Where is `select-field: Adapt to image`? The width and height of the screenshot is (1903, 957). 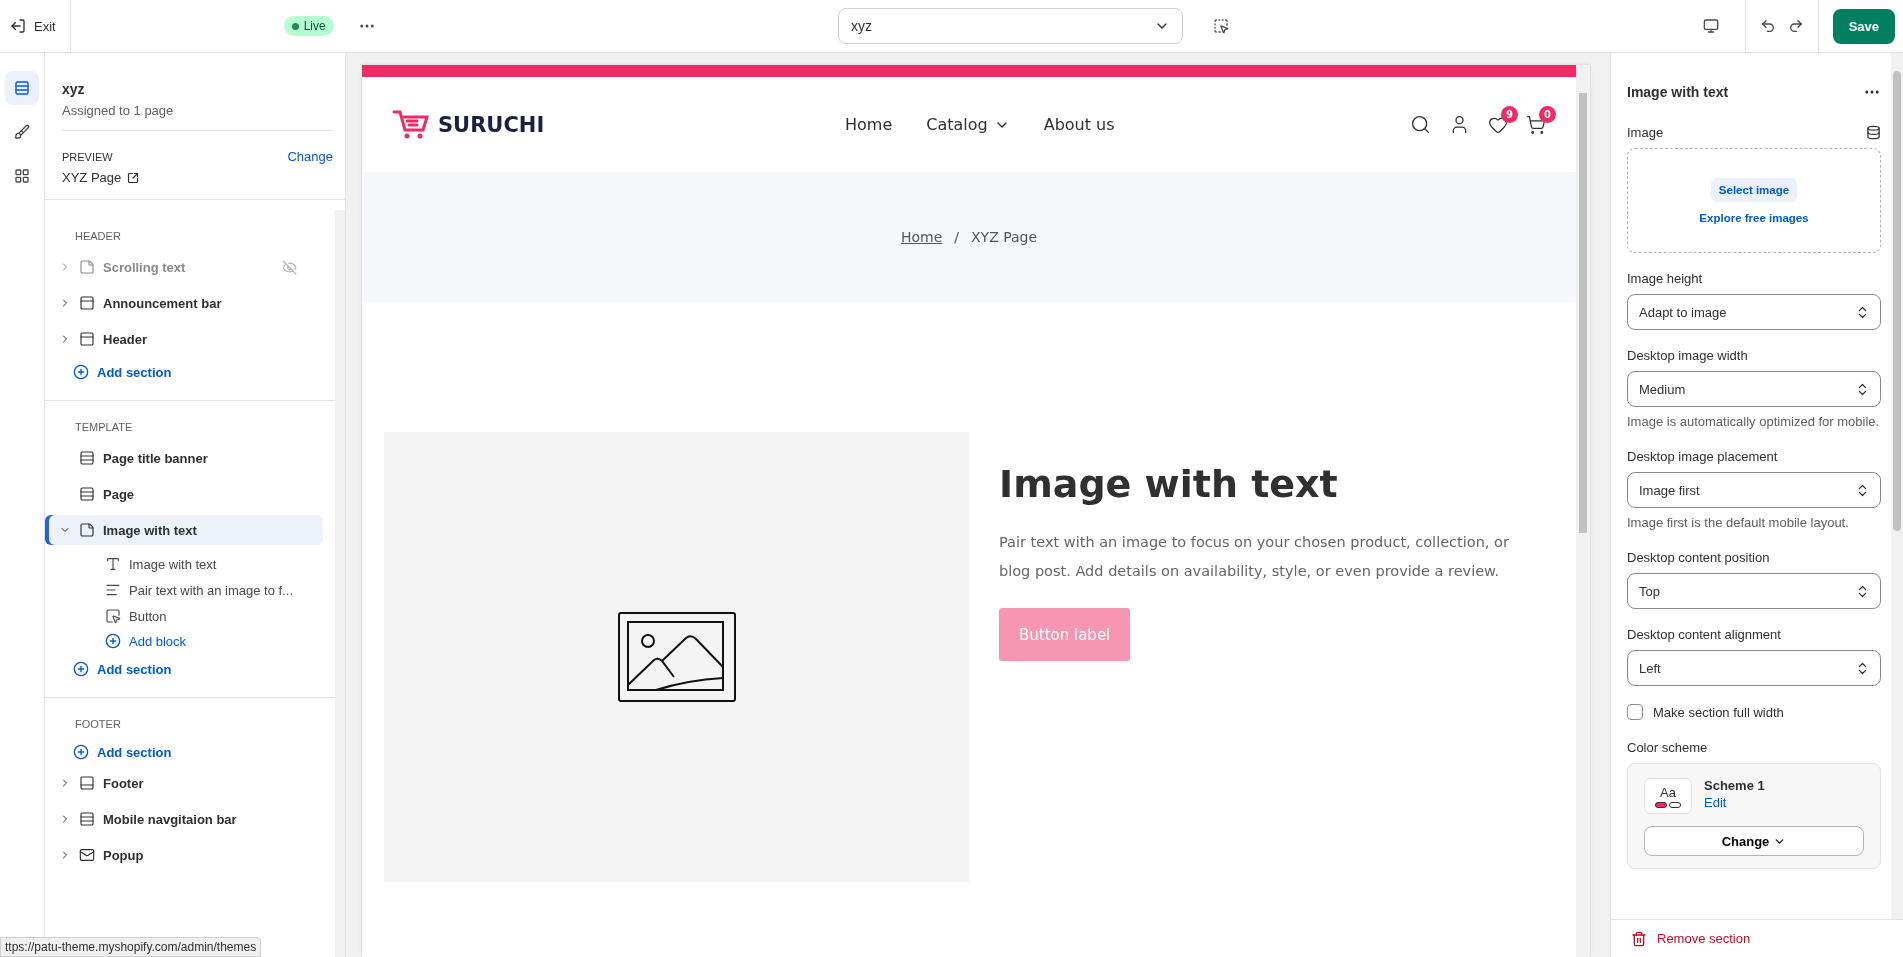
select-field: Adapt to image is located at coordinates (1754, 312).